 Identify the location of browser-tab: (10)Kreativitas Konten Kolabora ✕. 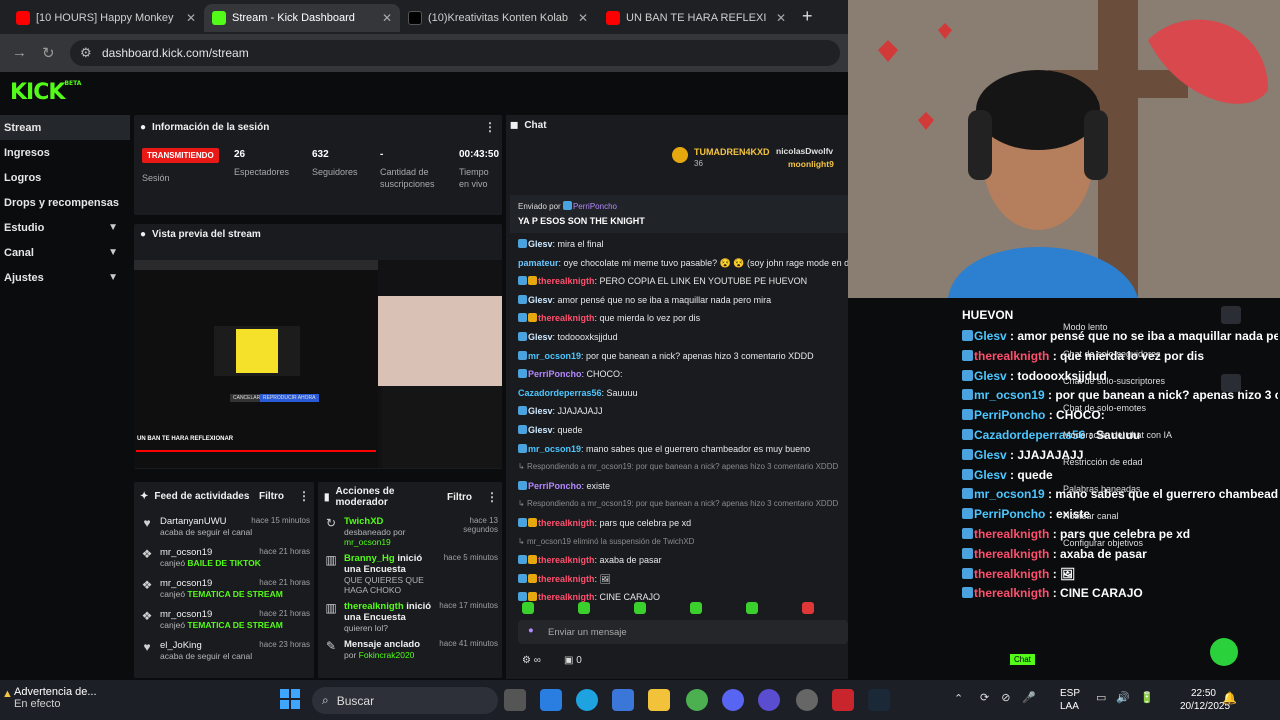
(498, 18).